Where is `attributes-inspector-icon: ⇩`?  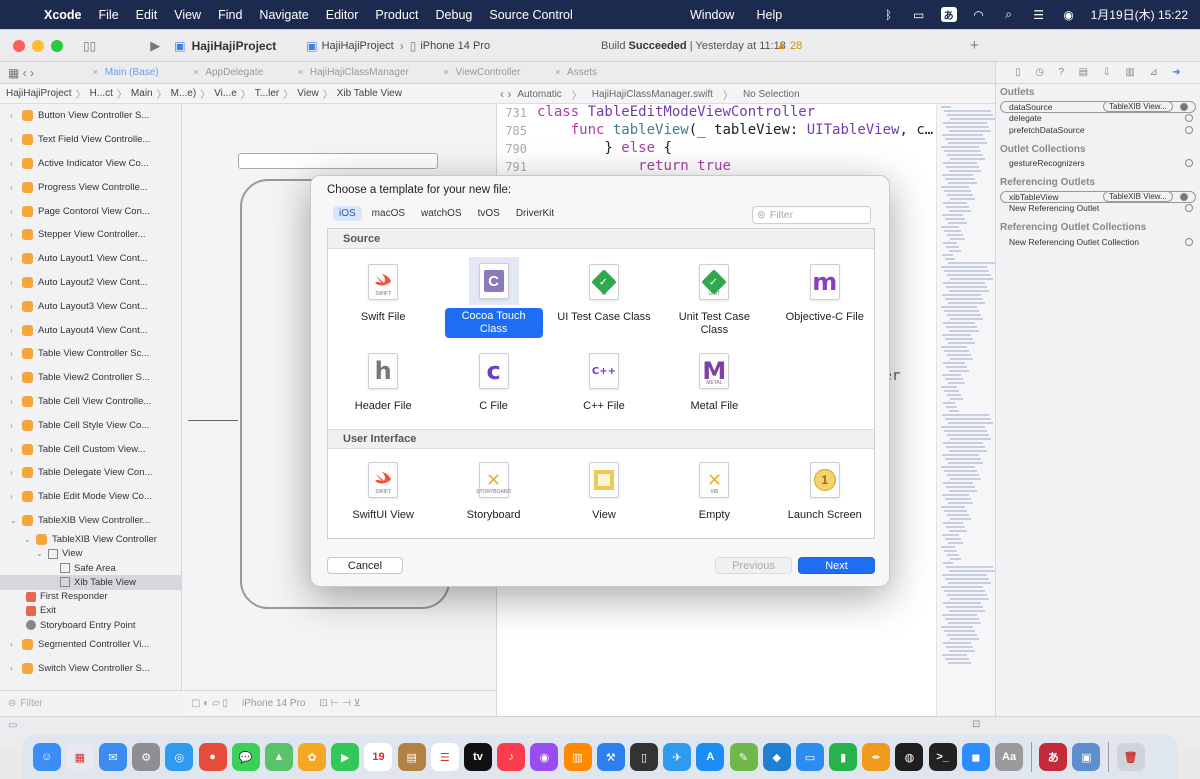
attributes-inspector-icon: ⇩ is located at coordinates (1107, 72).